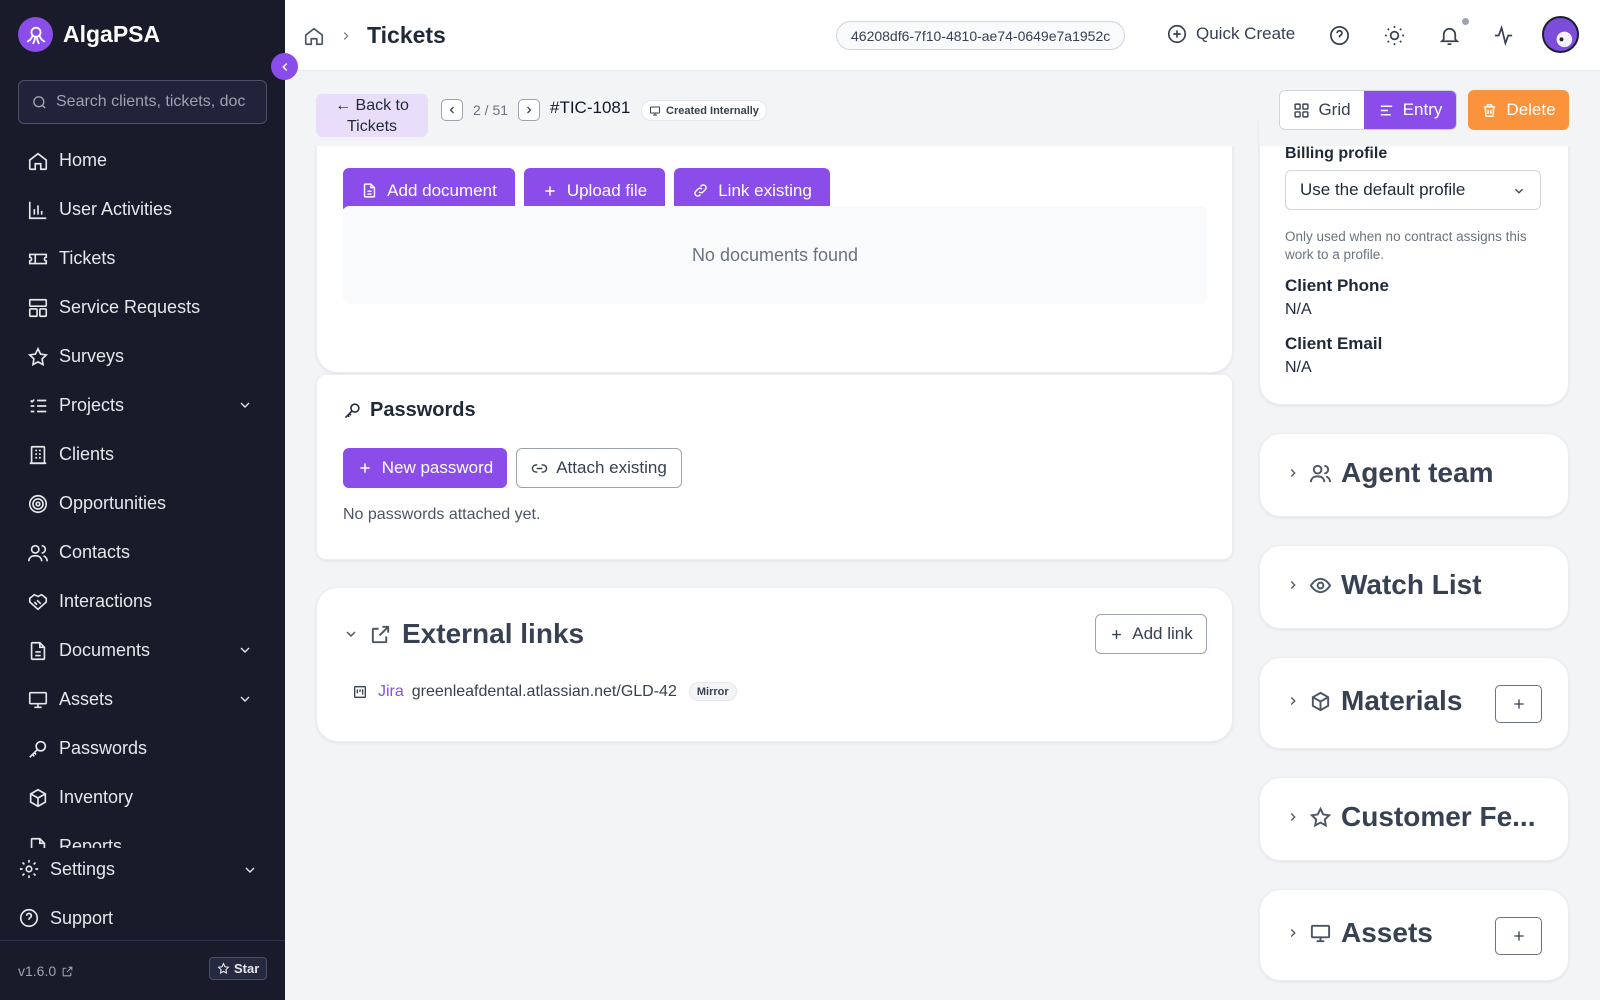 This screenshot has width=1600, height=1000. I want to click on sidebar-item-user-activities: User Activities, so click(142, 209).